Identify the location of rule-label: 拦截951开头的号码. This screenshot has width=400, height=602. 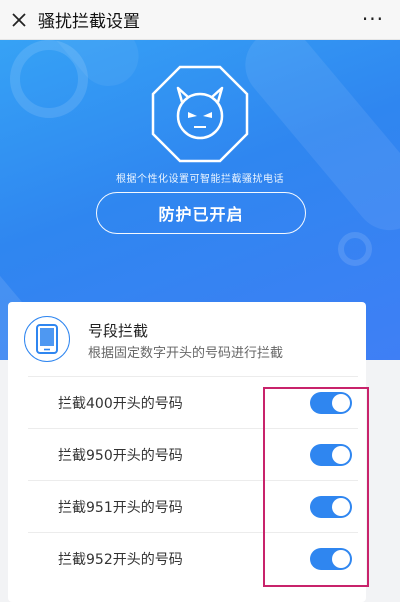
(120, 507).